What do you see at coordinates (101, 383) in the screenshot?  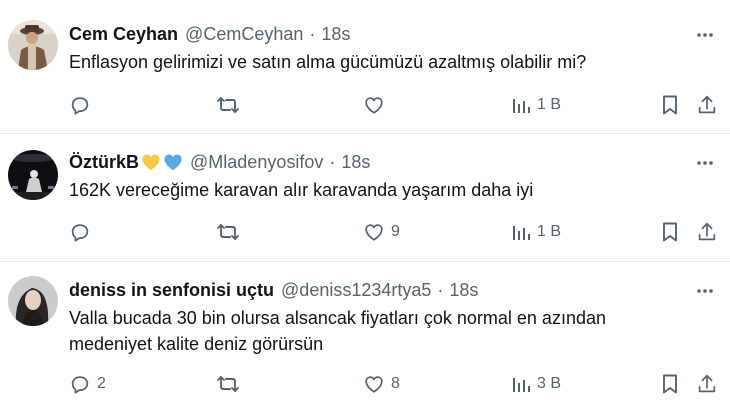 I see `reply-count: 2` at bounding box center [101, 383].